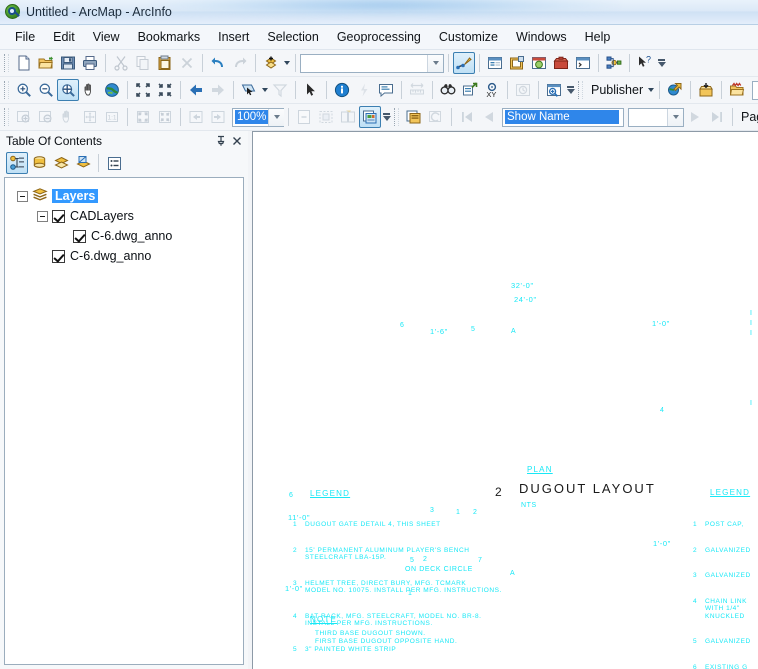 The width and height of the screenshot is (758, 669). What do you see at coordinates (386, 117) in the screenshot?
I see `layout-toolbar-overflow-button` at bounding box center [386, 117].